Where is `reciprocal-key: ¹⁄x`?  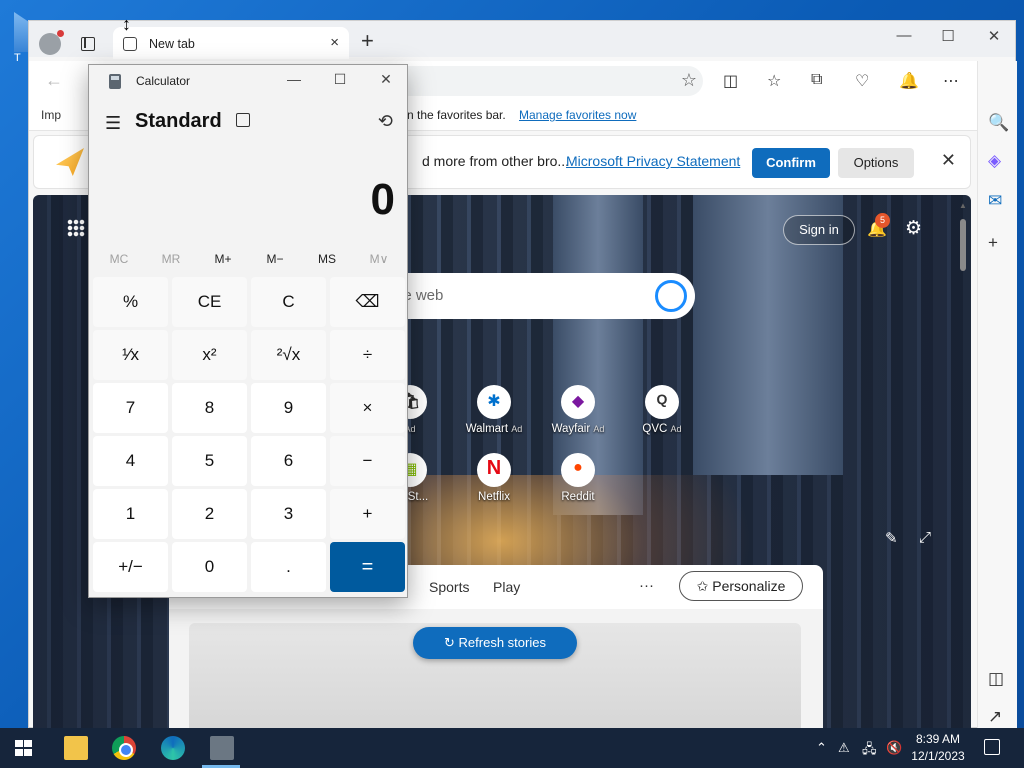
reciprocal-key: ¹⁄x is located at coordinates (130, 355).